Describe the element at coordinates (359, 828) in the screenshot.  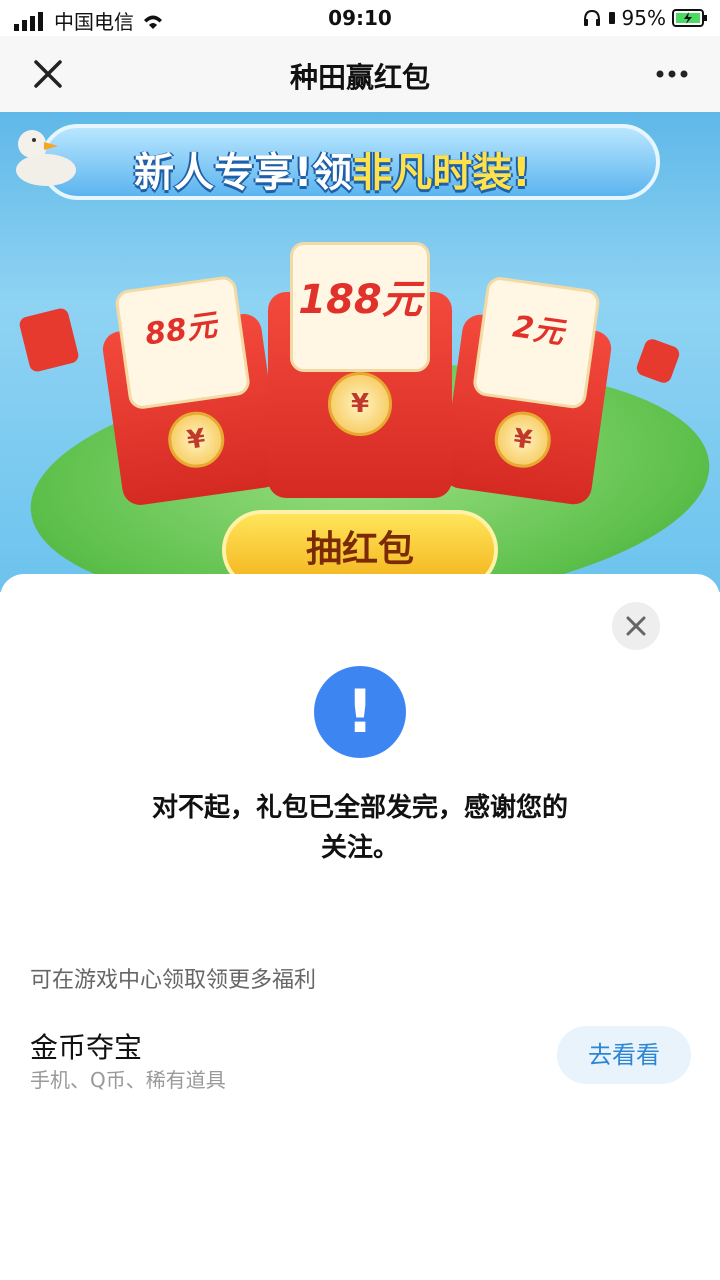
I see `result-message: 对不起，礼包已全部发完，感谢您的关注。` at that location.